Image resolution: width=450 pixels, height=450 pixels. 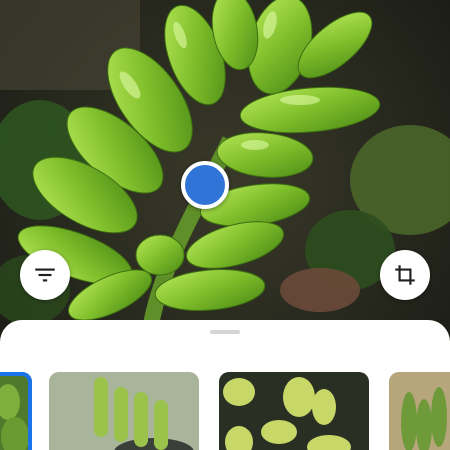 I want to click on crop-icon, so click(x=405, y=275).